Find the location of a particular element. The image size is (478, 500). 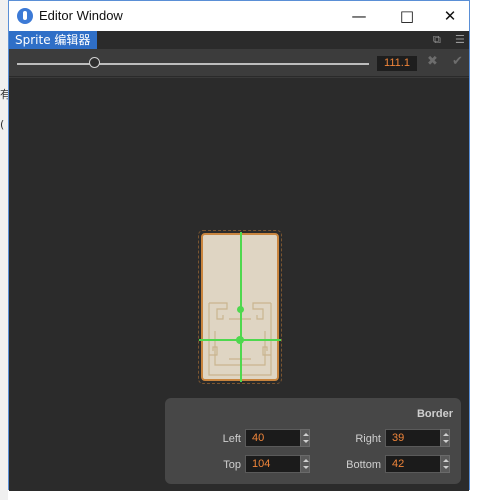

border-left-label: Left is located at coordinates (231, 439).